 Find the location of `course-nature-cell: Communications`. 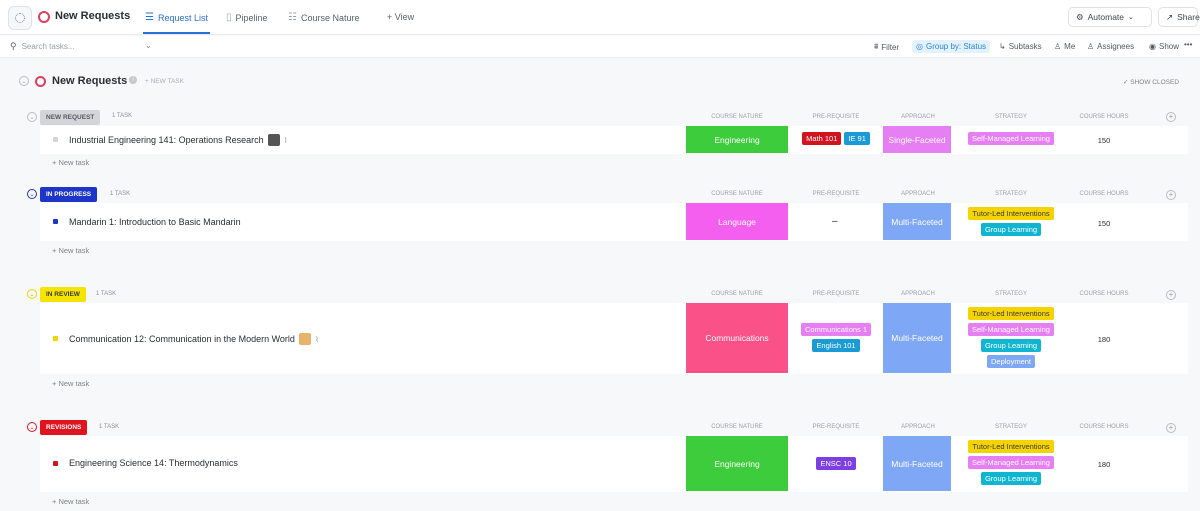

course-nature-cell: Communications is located at coordinates (737, 338).